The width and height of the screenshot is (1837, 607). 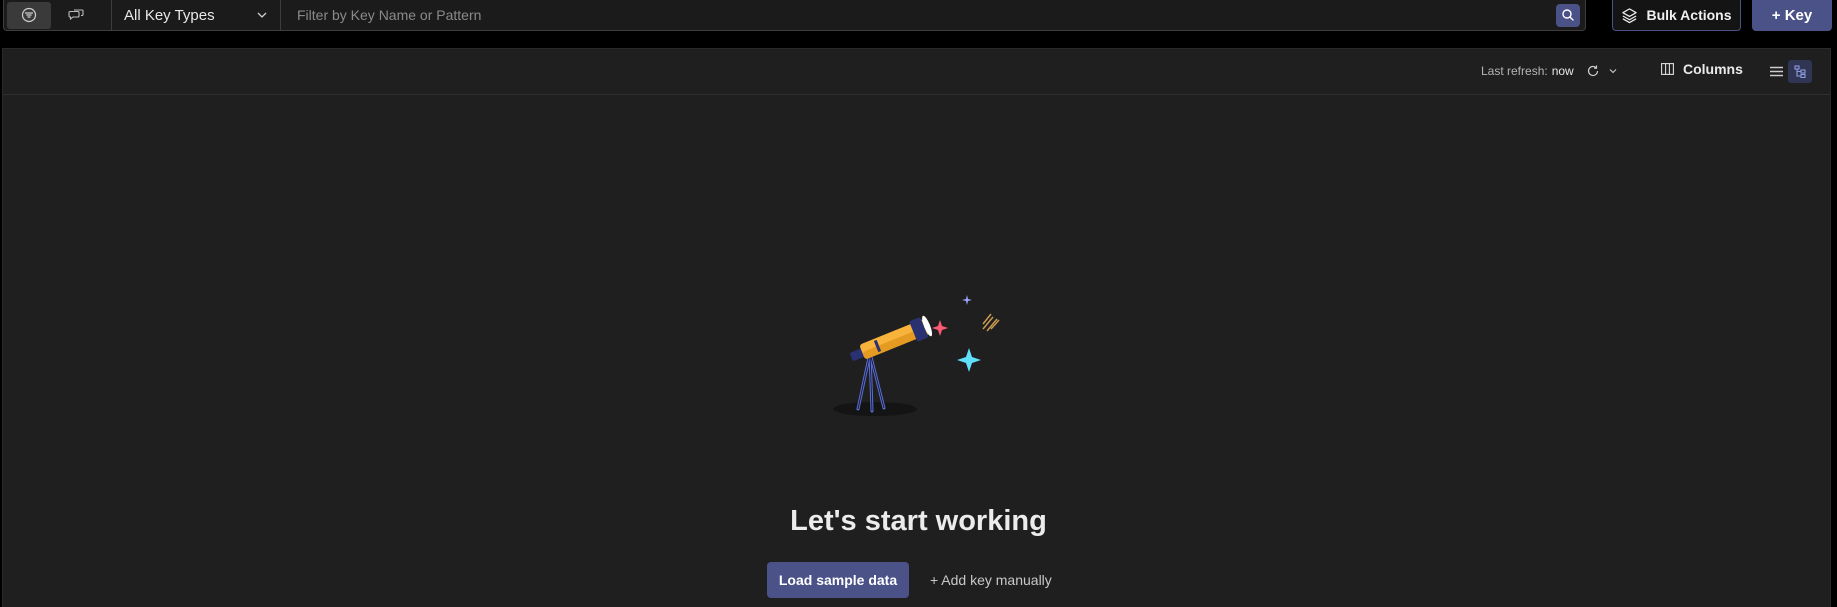 What do you see at coordinates (1667, 69) in the screenshot?
I see `columns-icon` at bounding box center [1667, 69].